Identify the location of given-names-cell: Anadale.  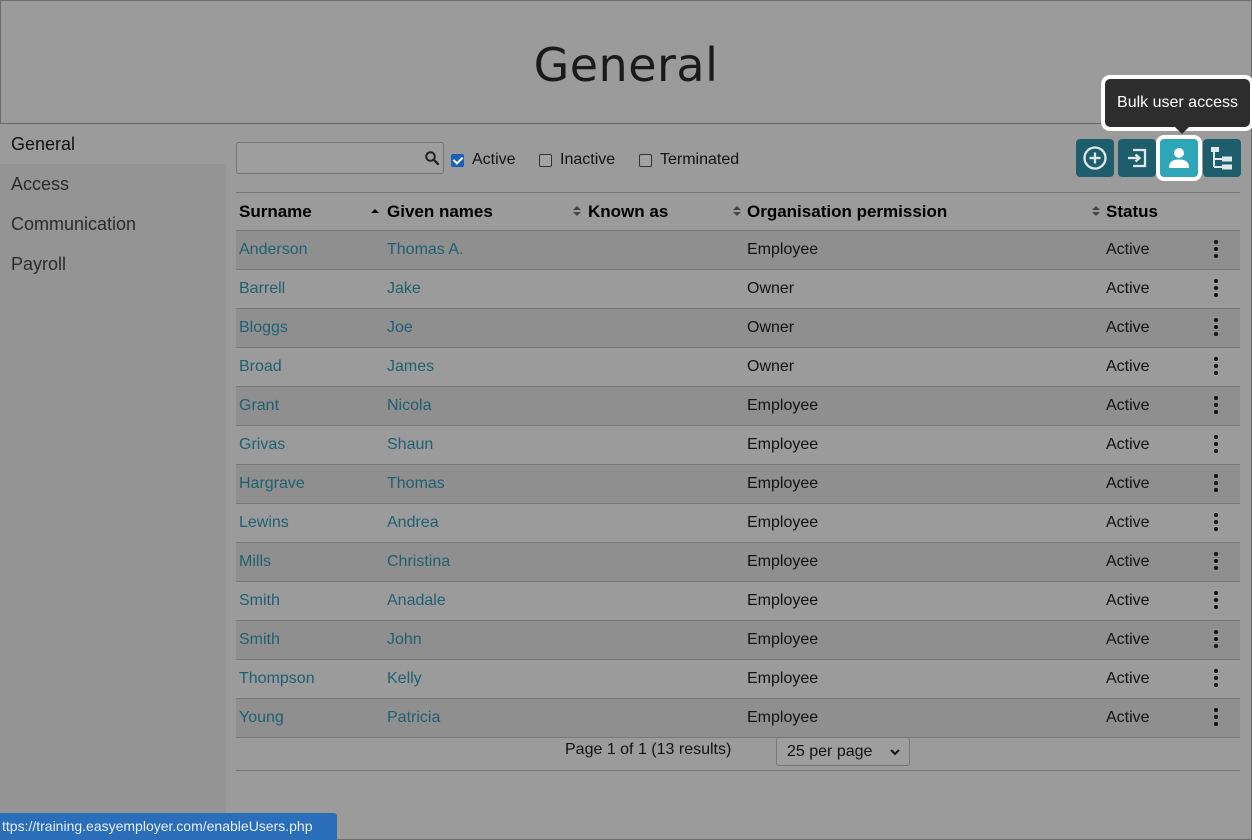
(416, 601).